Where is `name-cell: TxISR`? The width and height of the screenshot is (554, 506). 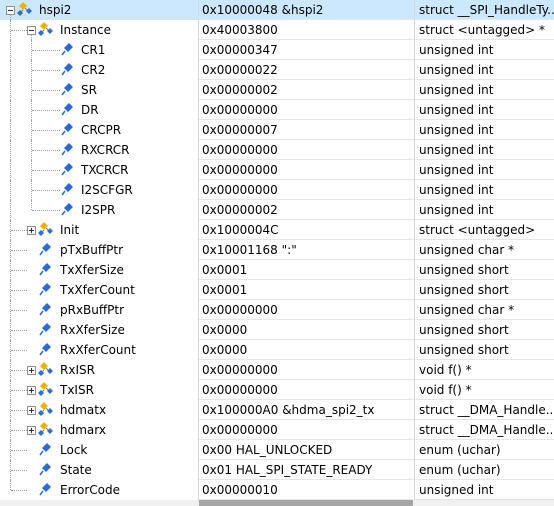
name-cell: TxISR is located at coordinates (98, 390).